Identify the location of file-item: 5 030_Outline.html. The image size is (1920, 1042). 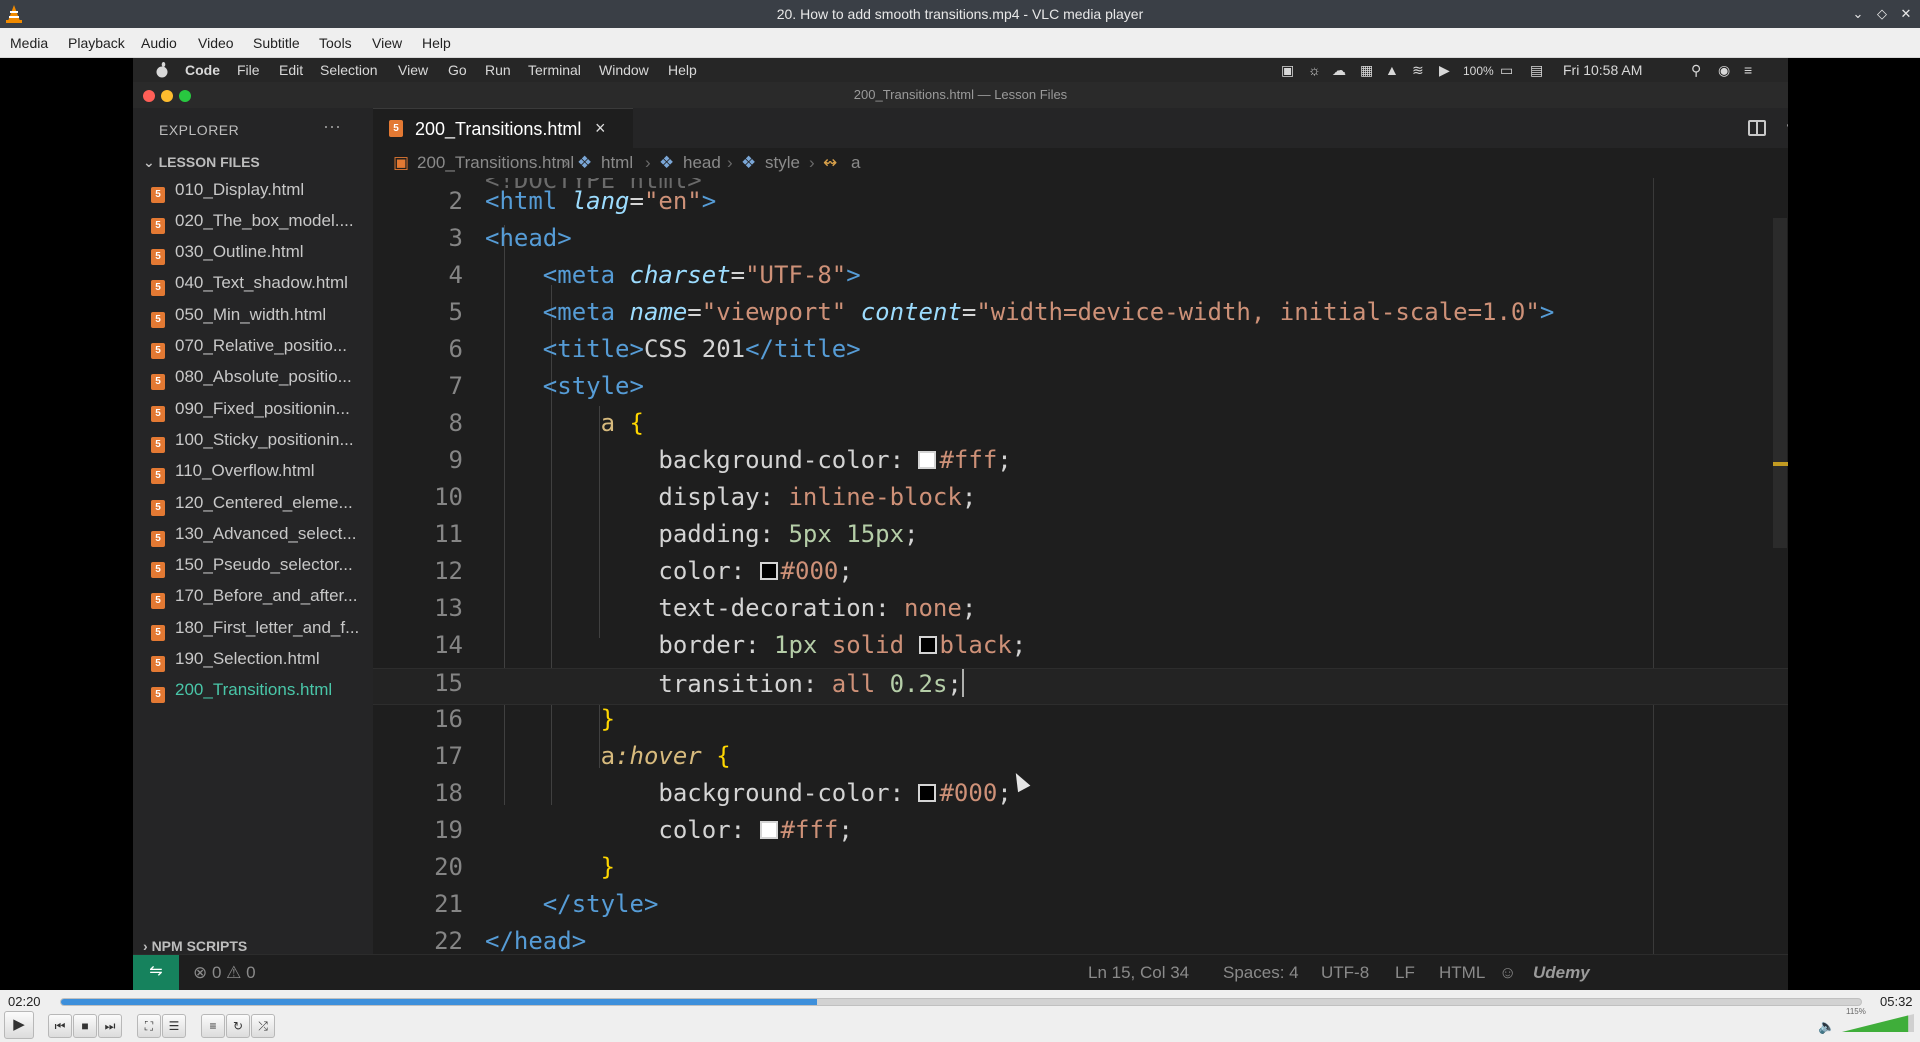
(261, 254).